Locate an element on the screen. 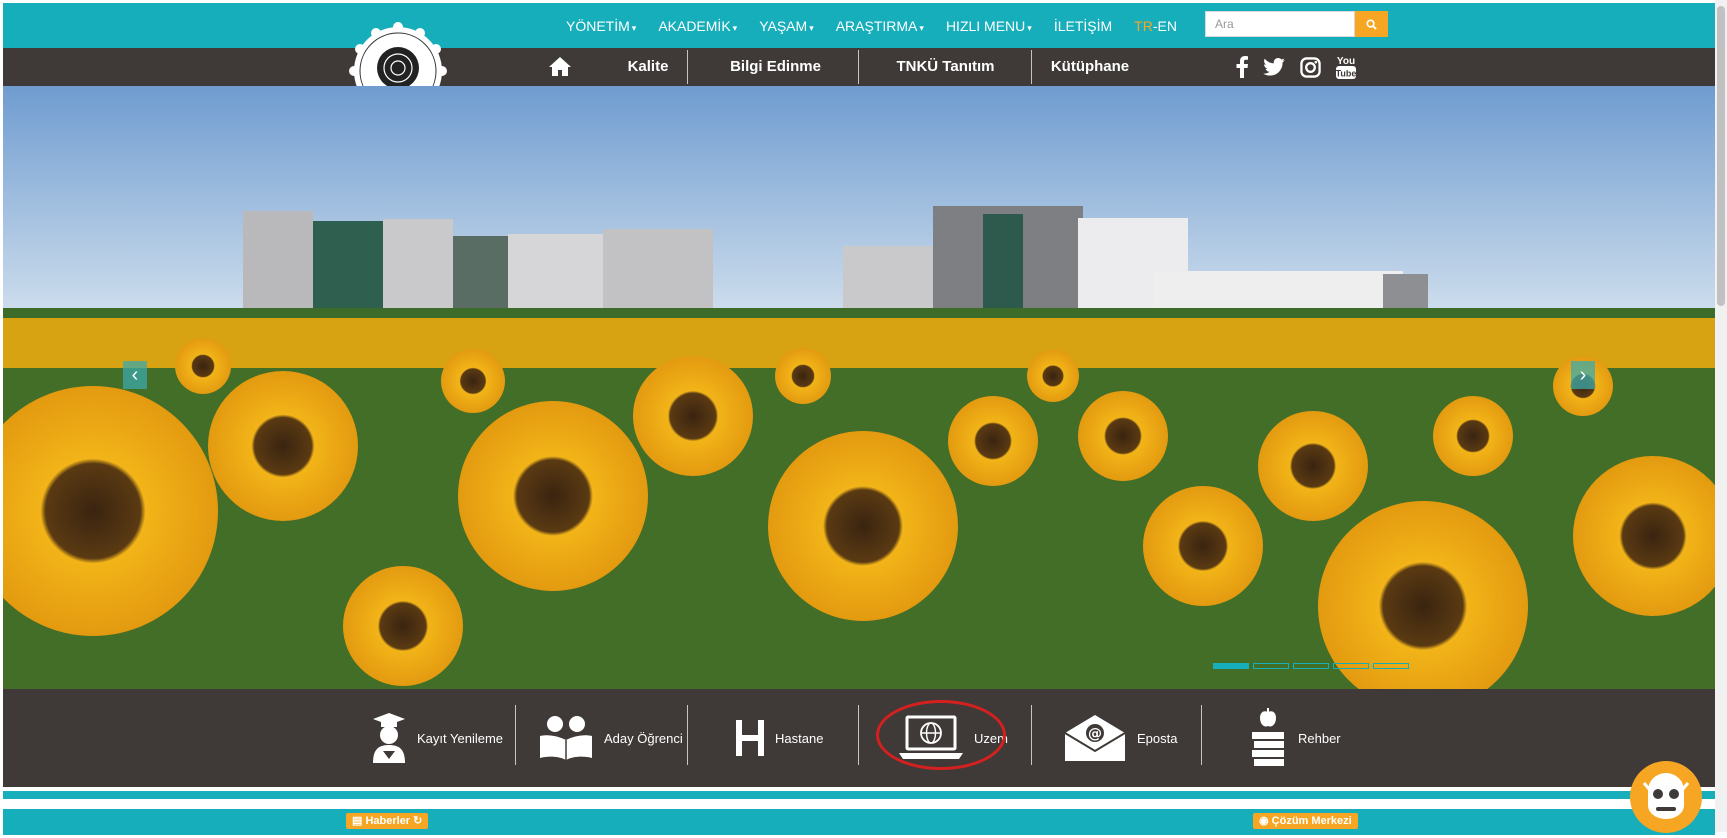 The height and width of the screenshot is (838, 1727). home-icon is located at coordinates (560, 69).